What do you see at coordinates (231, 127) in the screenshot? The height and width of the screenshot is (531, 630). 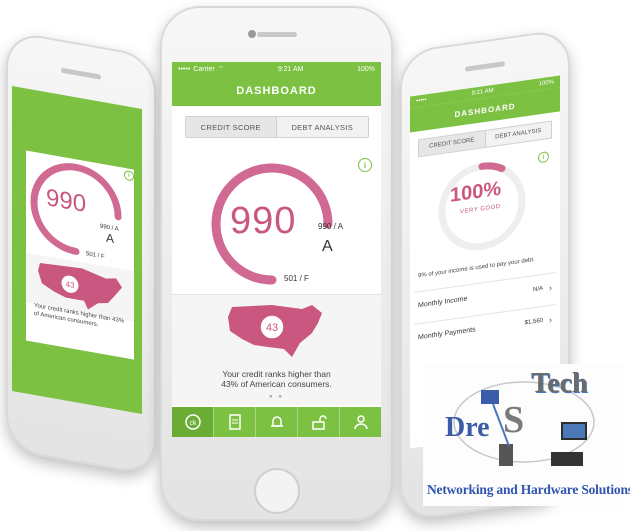 I see `tab-credit-score: CREDIT SCORE` at bounding box center [231, 127].